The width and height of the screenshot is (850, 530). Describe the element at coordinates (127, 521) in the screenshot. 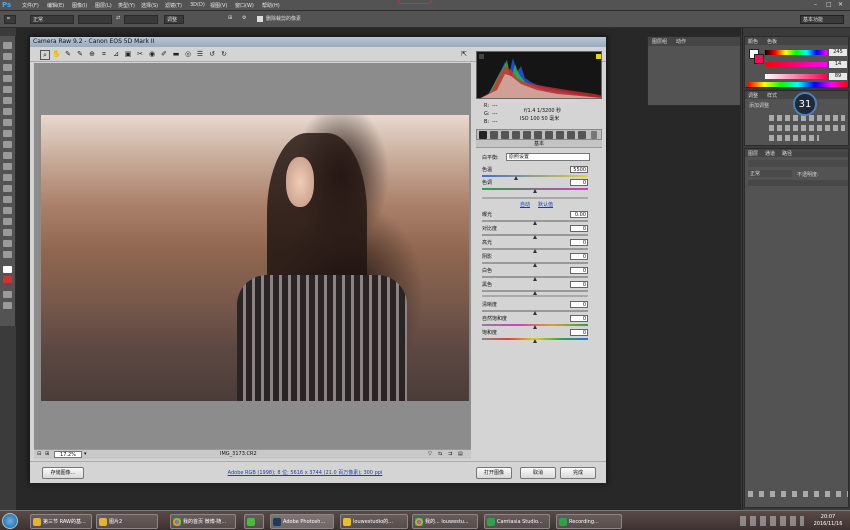

I see `taskbar-item-folder2: 图片2` at that location.